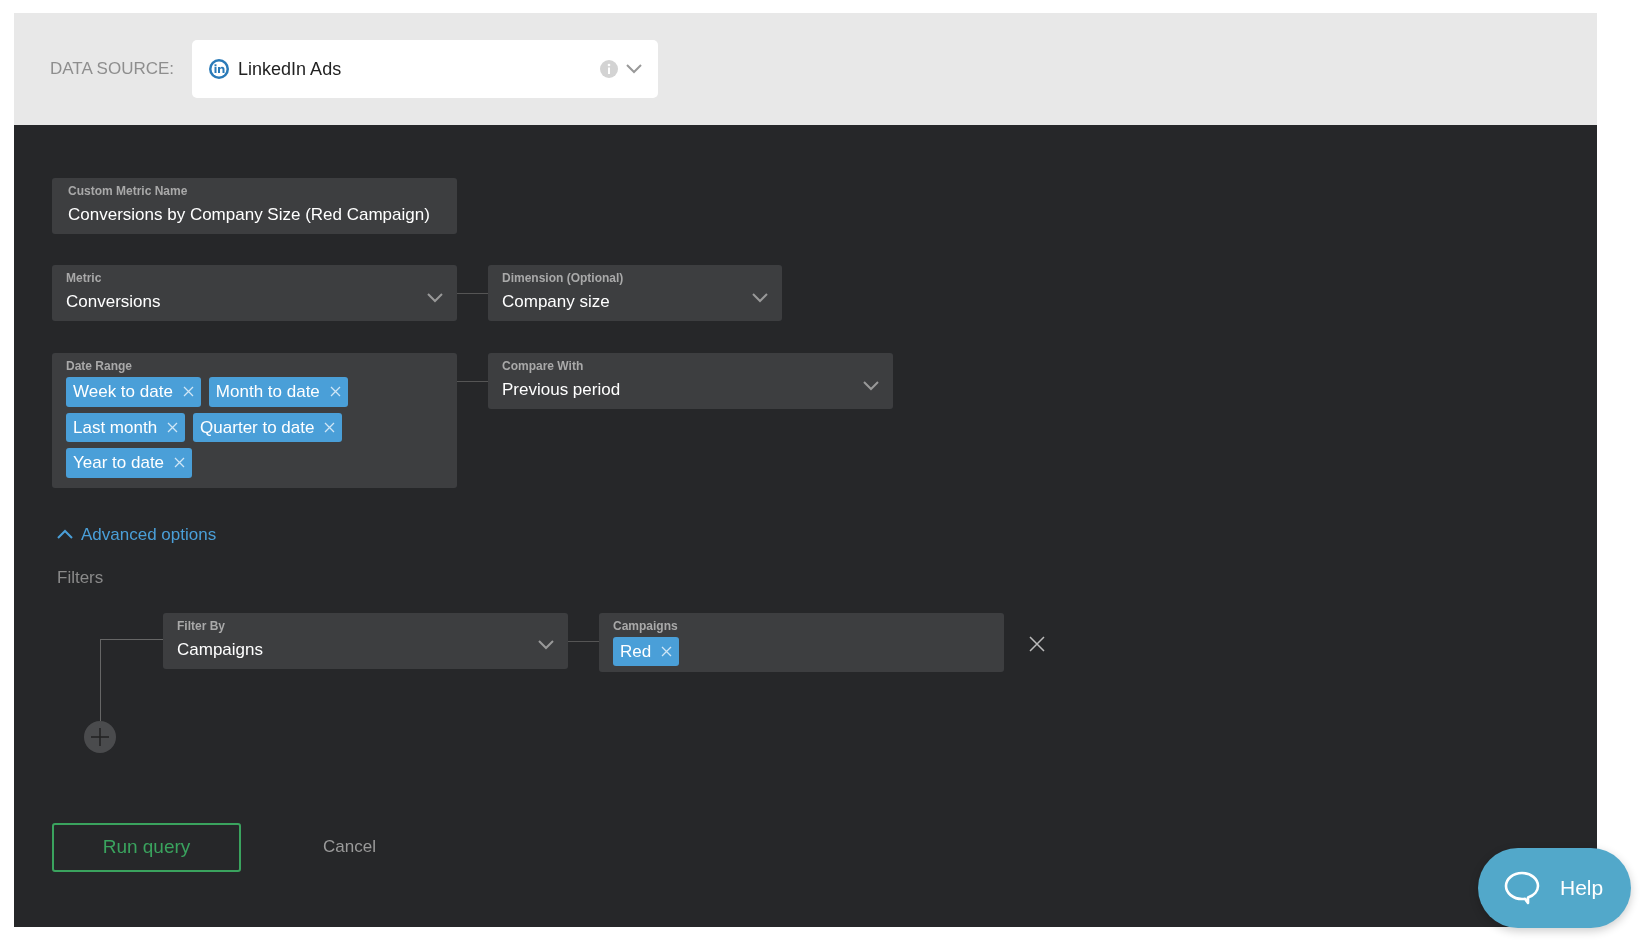  I want to click on chat-bubble-icon, so click(1522, 888).